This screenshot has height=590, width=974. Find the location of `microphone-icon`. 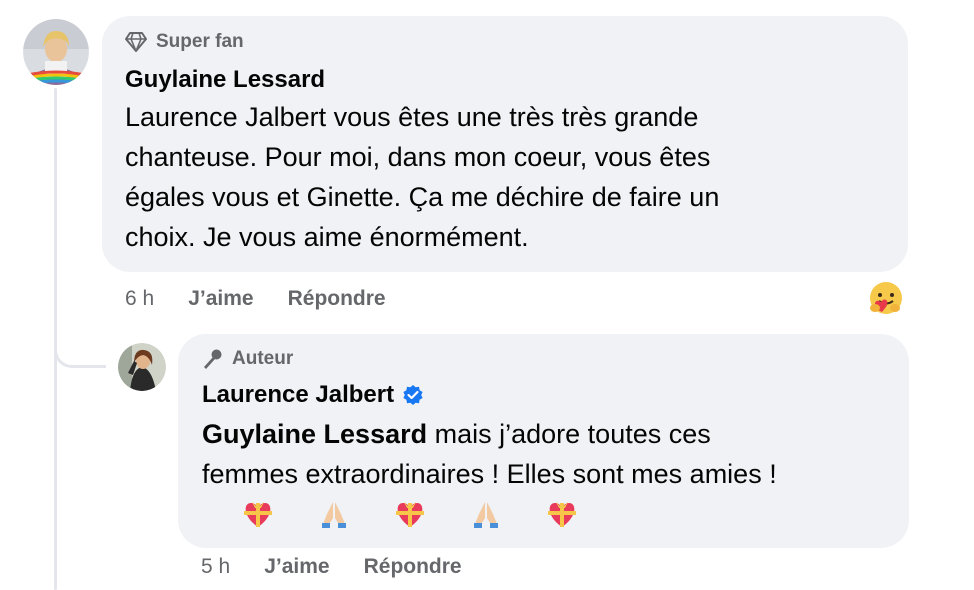

microphone-icon is located at coordinates (213, 359).